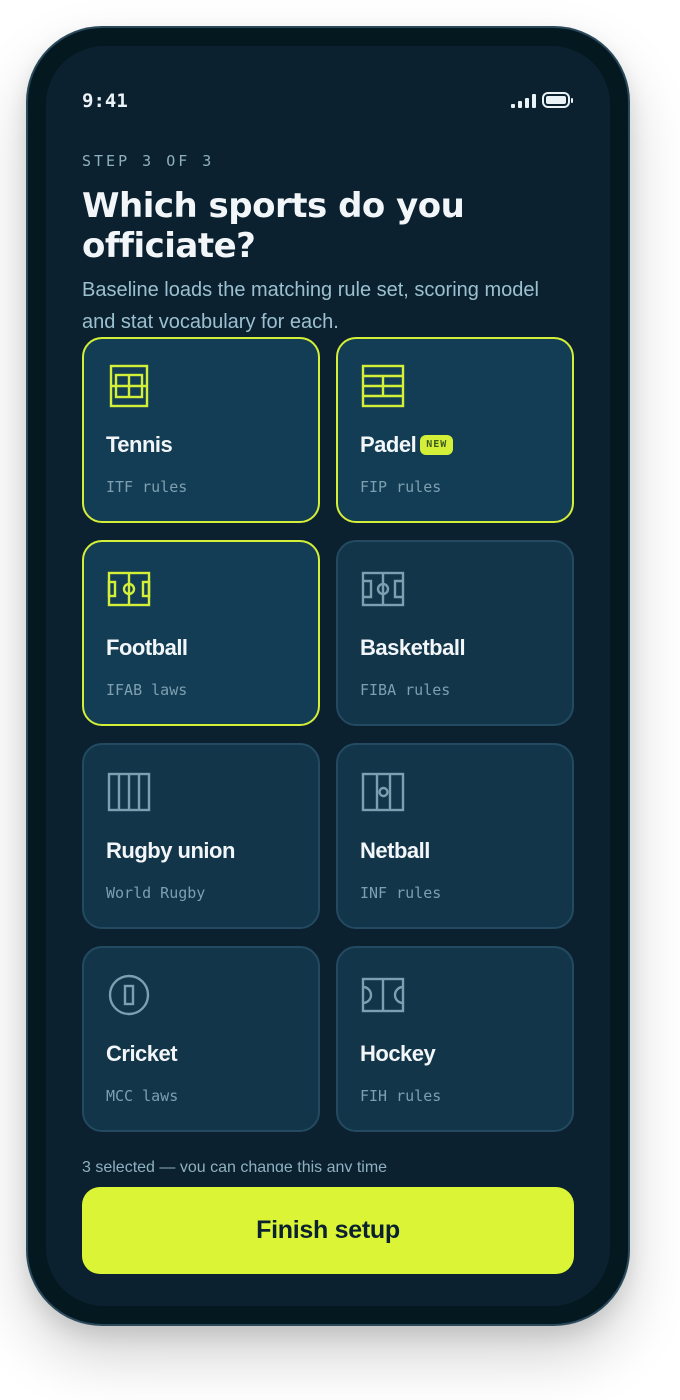  I want to click on basketball-court-icon, so click(383, 589).